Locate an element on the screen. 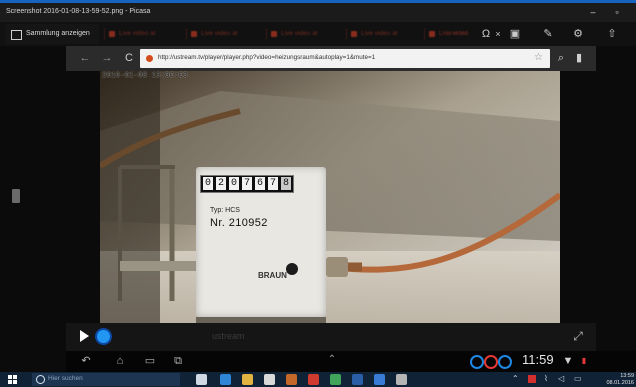 Image resolution: width=636 pixels, height=387 pixels. volume-icon: ◁ is located at coordinates (562, 379).